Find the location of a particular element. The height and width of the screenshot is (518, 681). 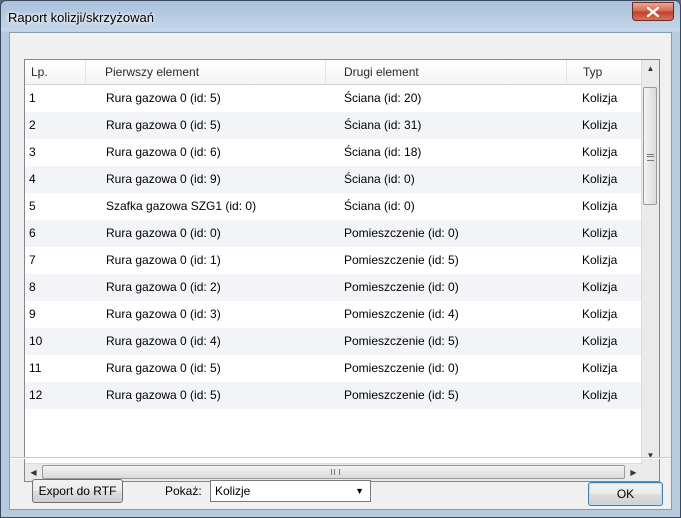

title-bar: Raport kolizji/skrzyżowań is located at coordinates (340, 17).